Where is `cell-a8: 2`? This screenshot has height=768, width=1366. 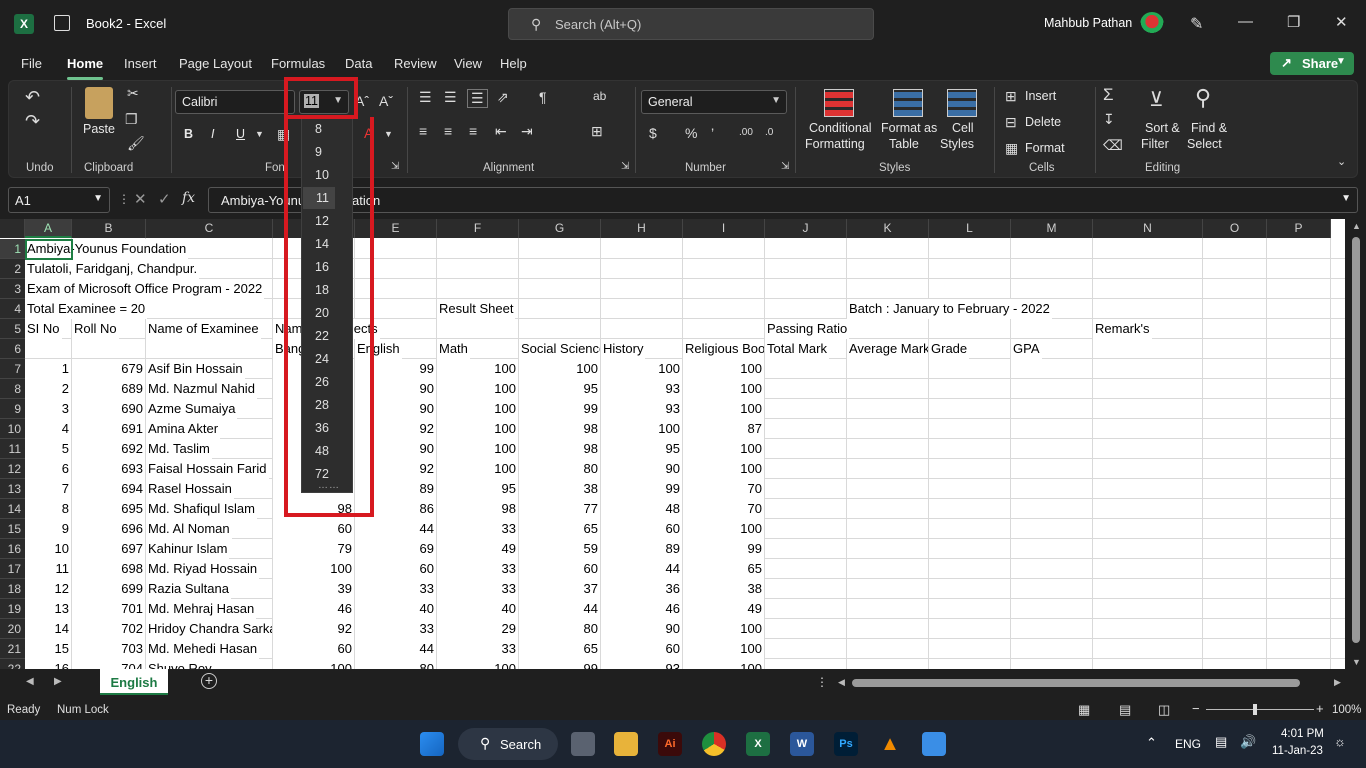
cell-a8: 2 is located at coordinates (48, 389).